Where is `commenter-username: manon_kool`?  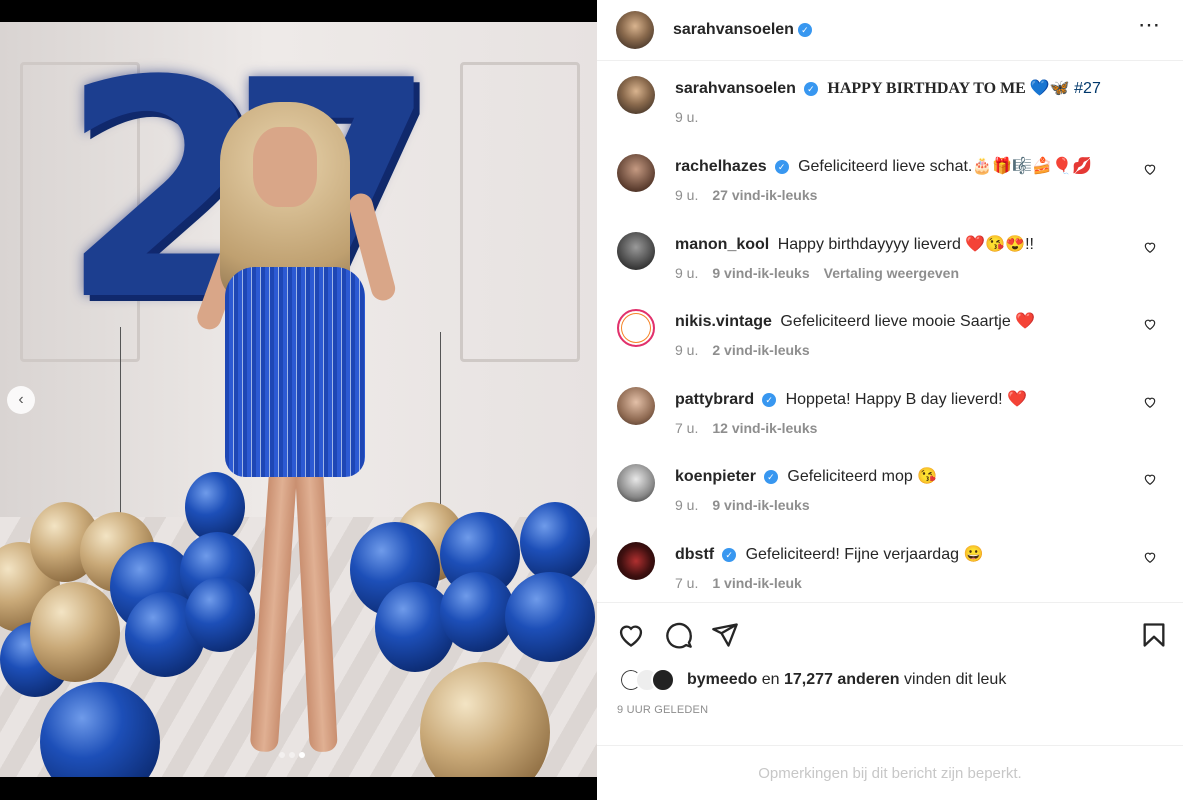
commenter-username: manon_kool is located at coordinates (722, 244).